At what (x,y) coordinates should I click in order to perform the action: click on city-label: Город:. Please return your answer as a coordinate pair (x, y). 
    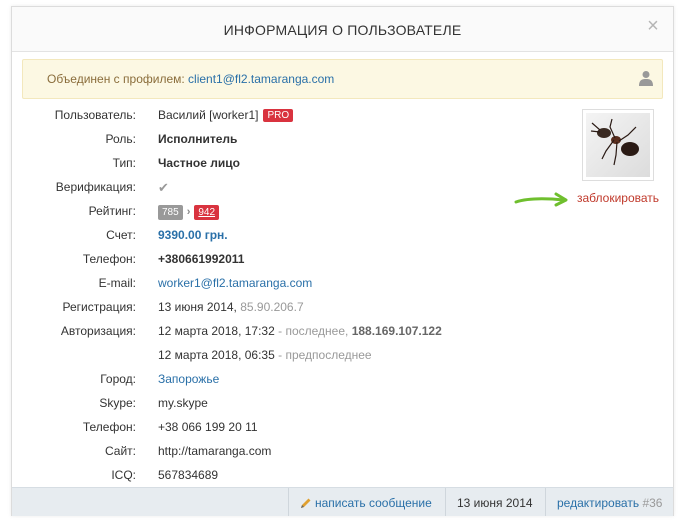
    Looking at the image, I should click on (118, 379).